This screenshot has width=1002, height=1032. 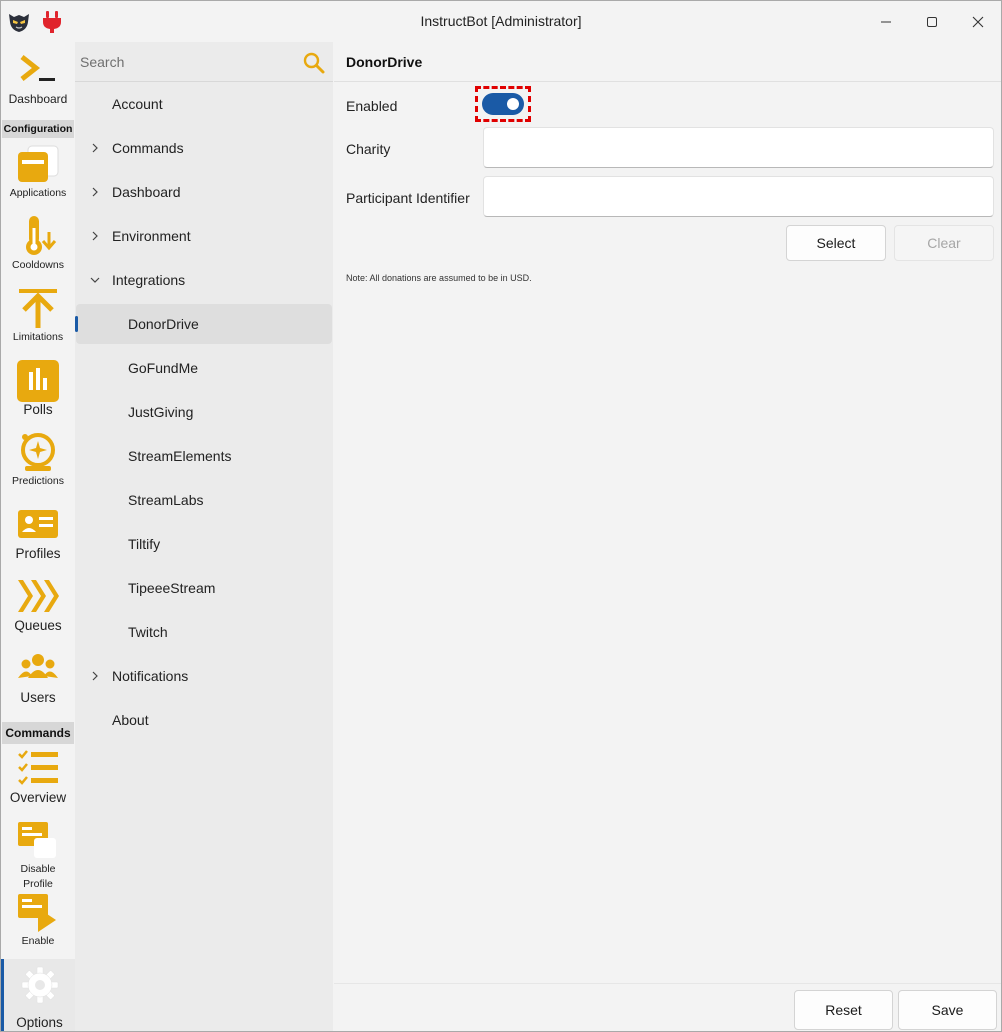 What do you see at coordinates (137, 104) in the screenshot?
I see `nav-item-account-label: Account` at bounding box center [137, 104].